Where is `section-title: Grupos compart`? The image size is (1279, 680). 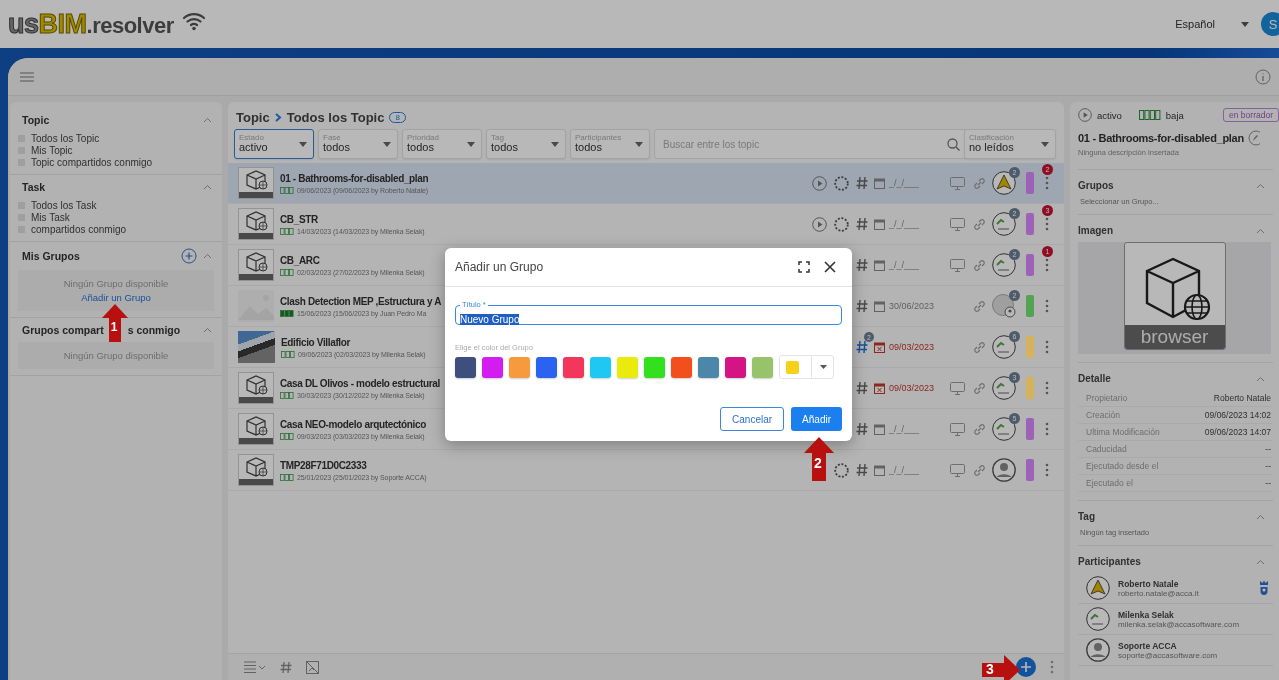
section-title: Grupos compart is located at coordinates (63, 330).